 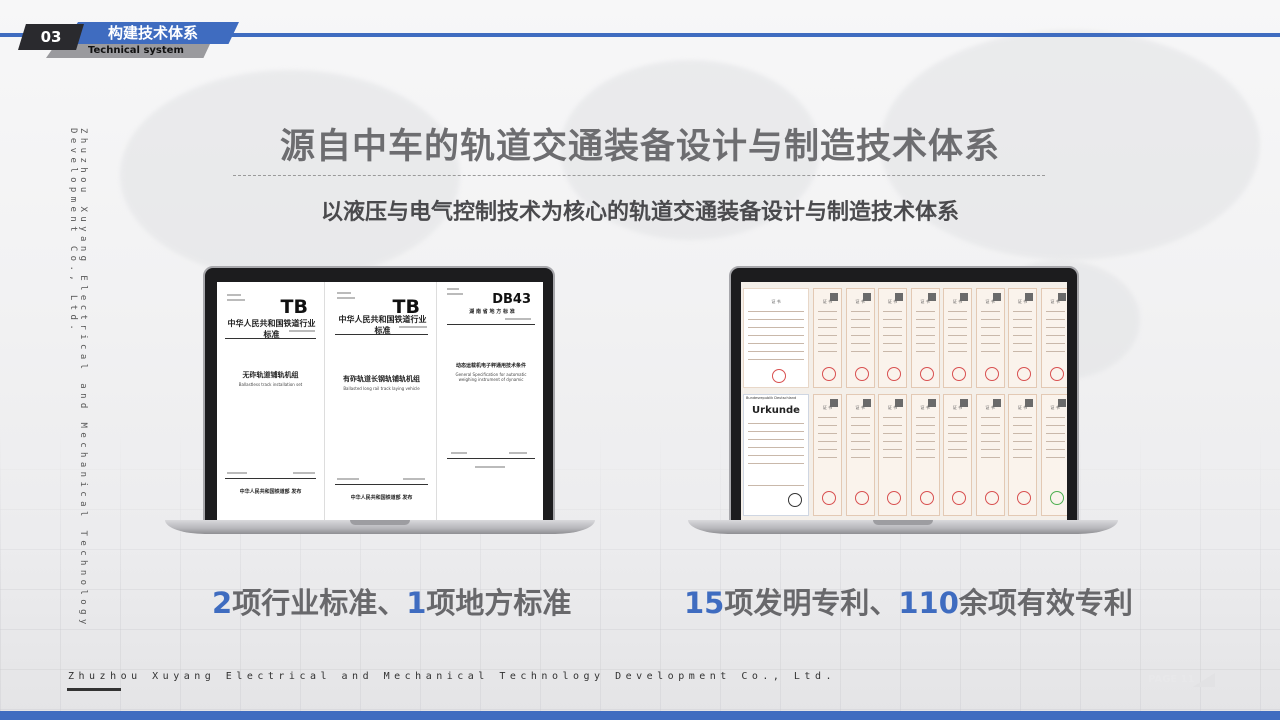 I want to click on stat-text: 项行业标准、, so click(x=319, y=603).